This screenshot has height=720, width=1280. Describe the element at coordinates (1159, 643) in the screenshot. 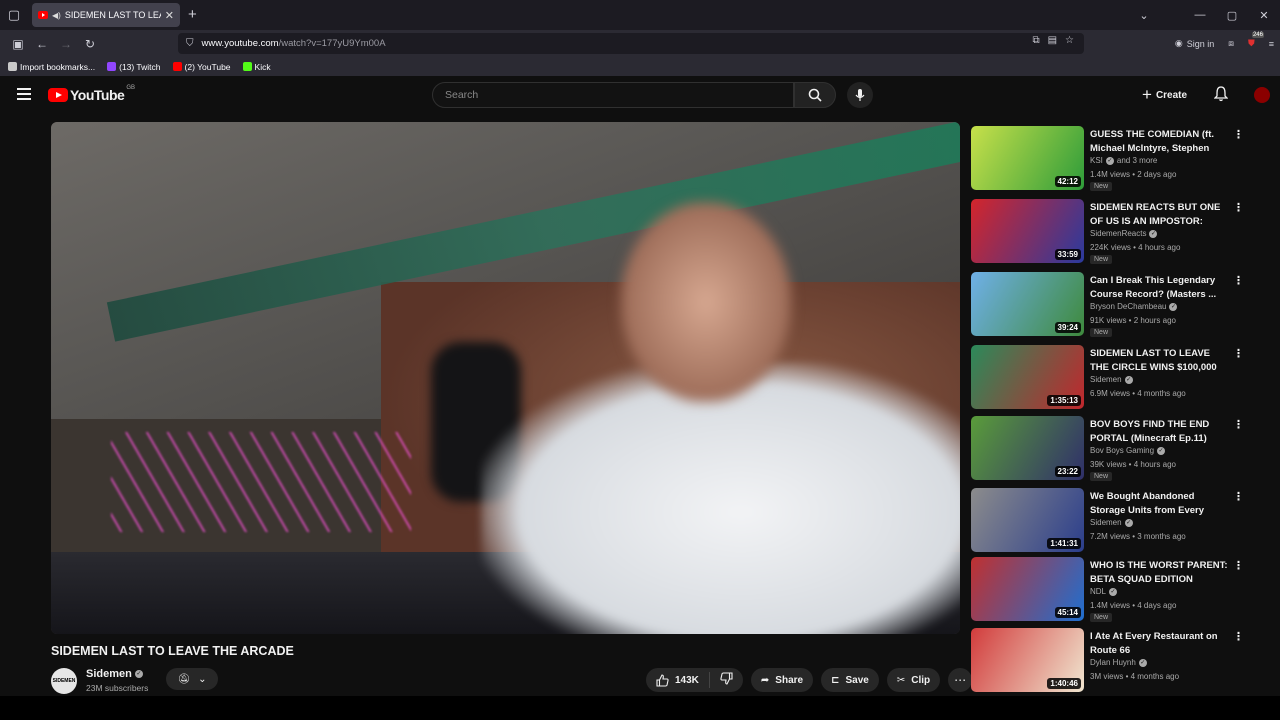

I see `recommendation-title: I Ate At Every Restaurant on Route 66` at that location.